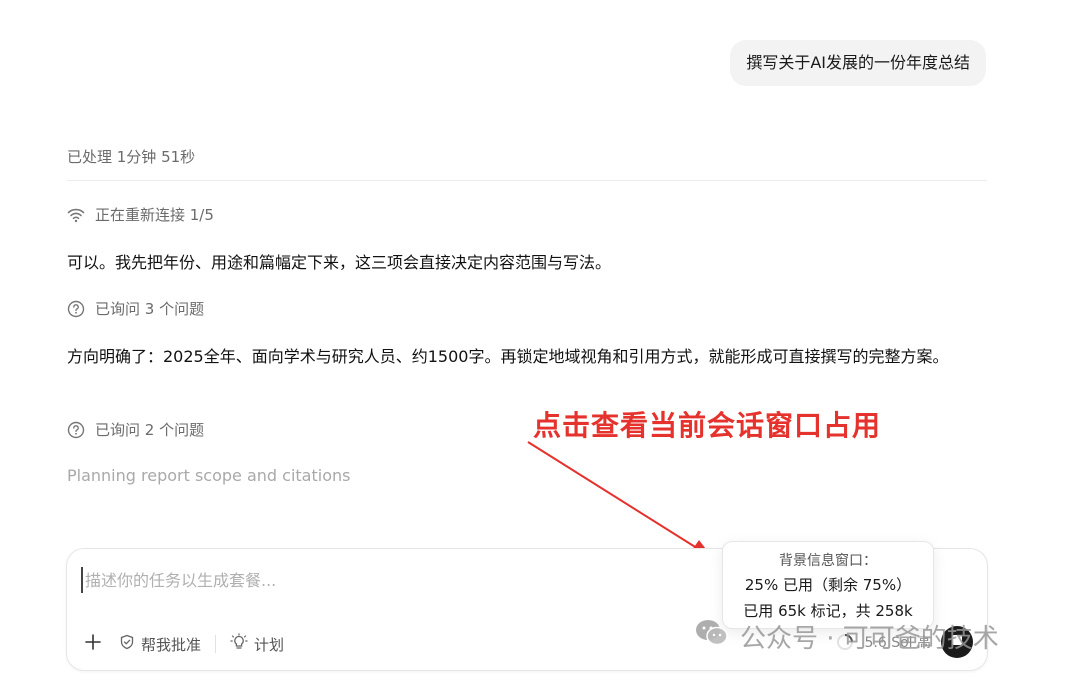  I want to click on asked-questions-text-1: 已询问 3 个问题, so click(150, 309).